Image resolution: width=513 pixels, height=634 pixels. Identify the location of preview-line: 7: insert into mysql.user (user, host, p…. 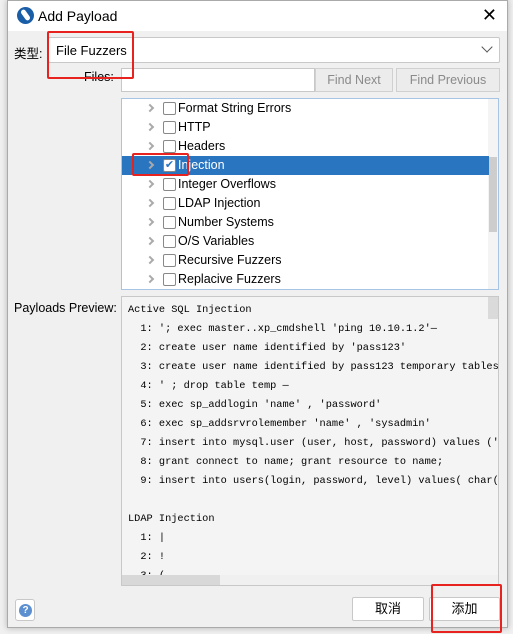
(313, 443).